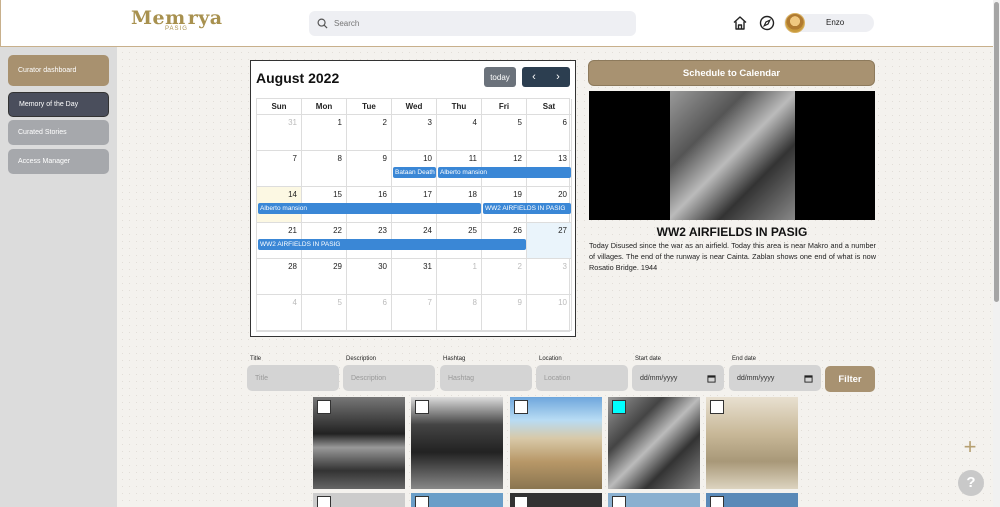  Describe the element at coordinates (850, 379) in the screenshot. I see `filter-button: Filter` at that location.